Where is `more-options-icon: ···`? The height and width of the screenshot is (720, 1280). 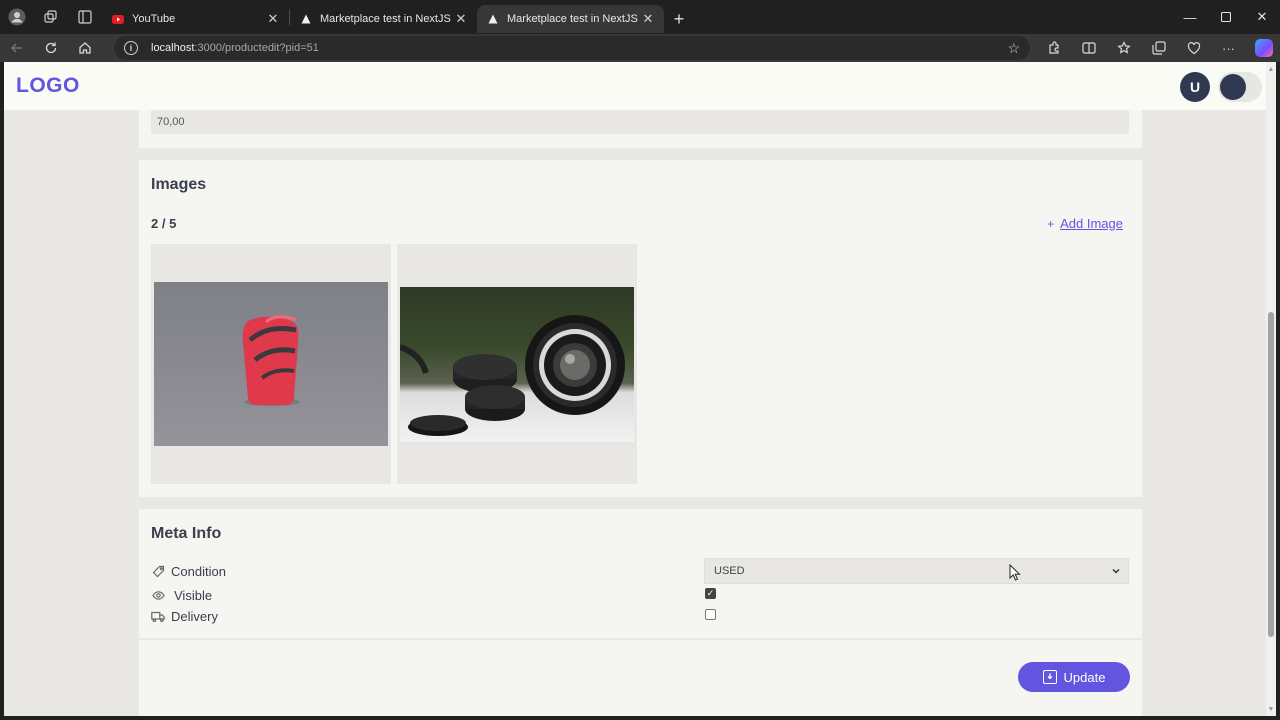
more-options-icon: ··· is located at coordinates (1228, 48).